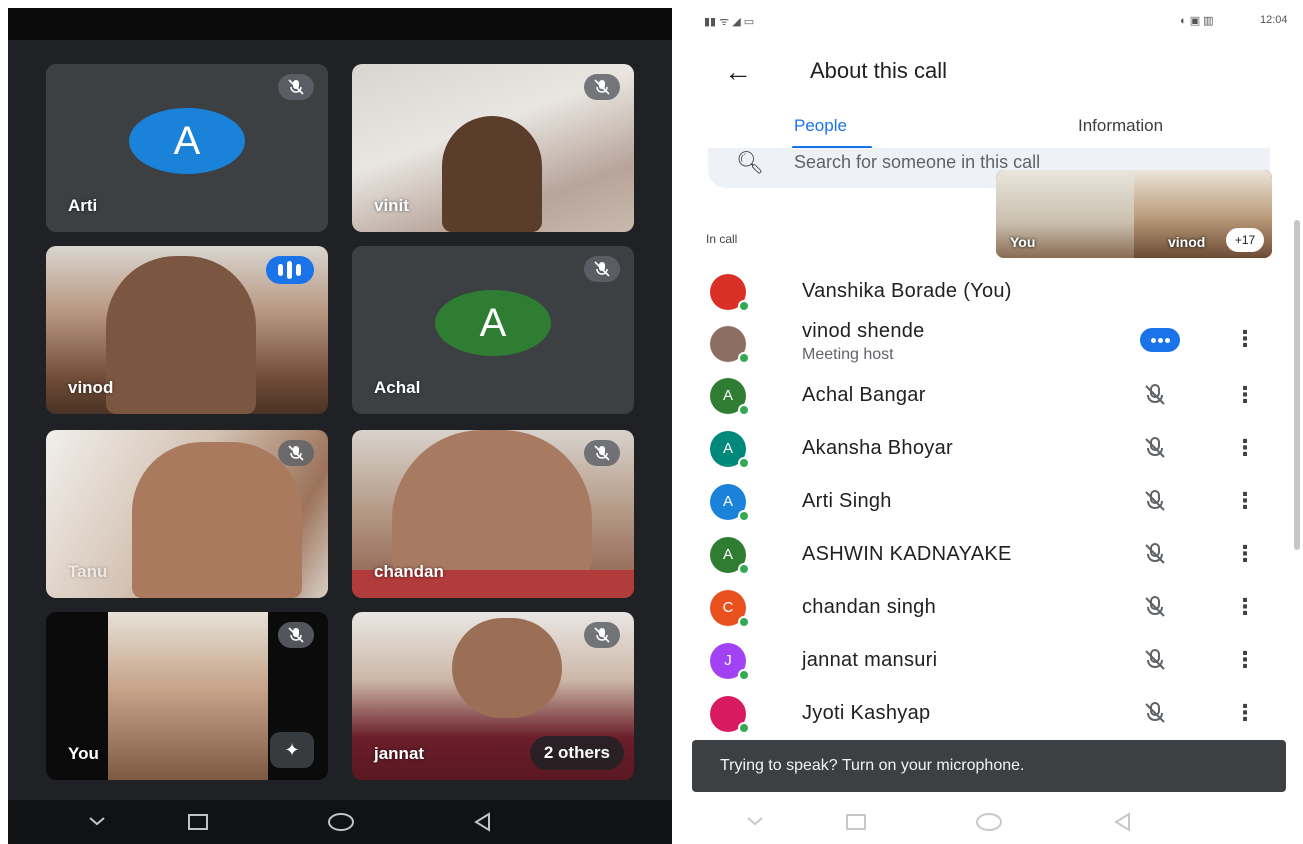 The width and height of the screenshot is (1303, 844). I want to click on participant-name: jannat mansuri, so click(870, 660).